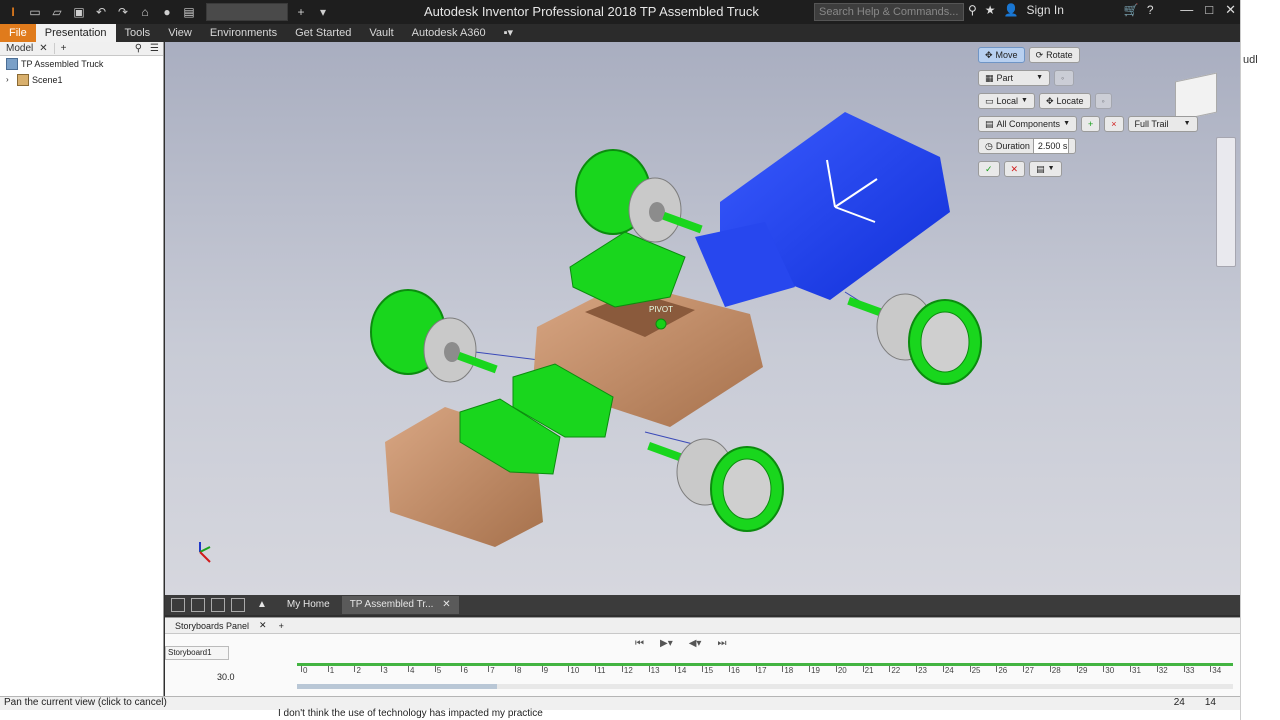 Image resolution: width=1280 pixels, height=720 pixels. I want to click on part-icon: ▦, so click(989, 78).